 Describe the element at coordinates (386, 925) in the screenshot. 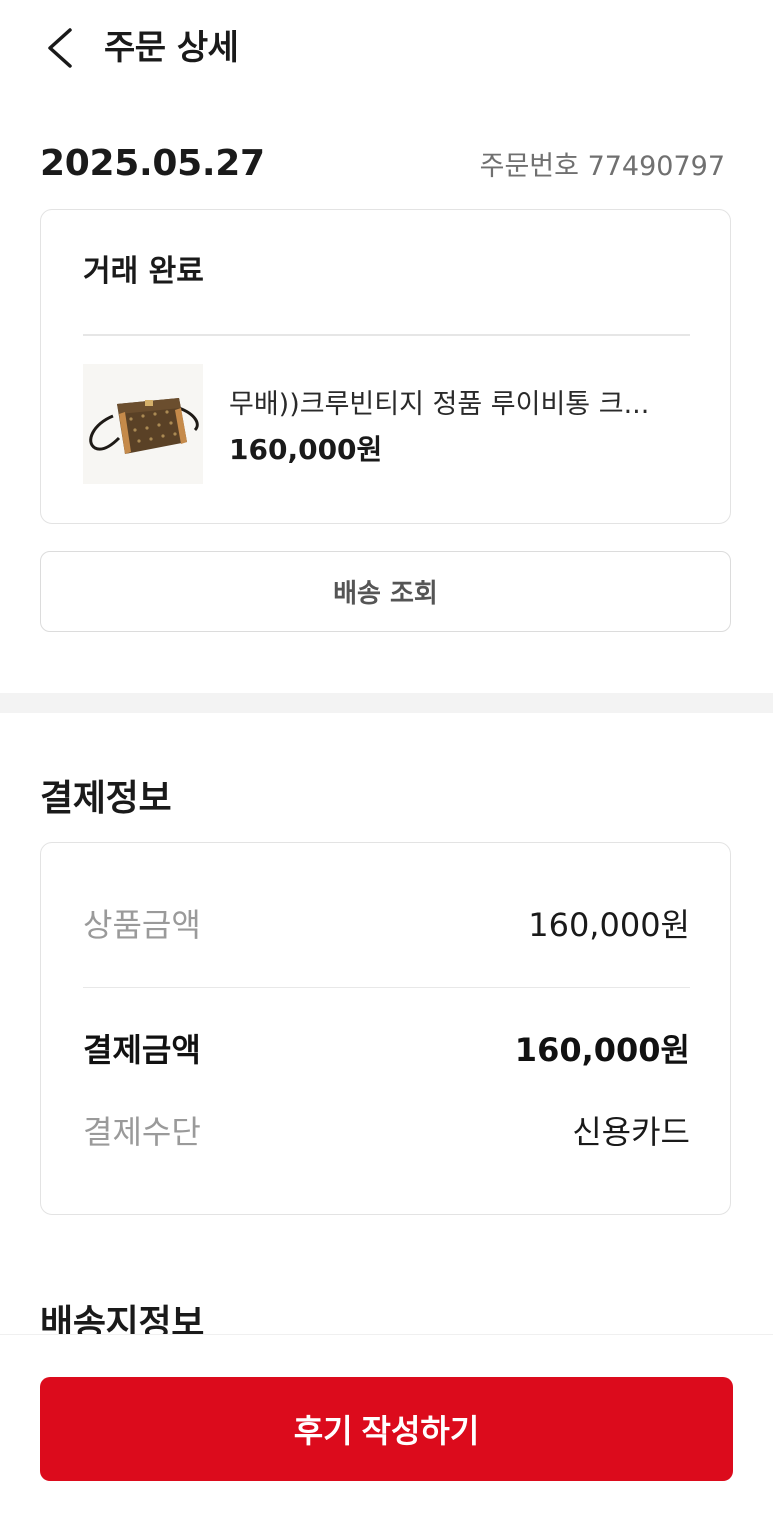

I see `payment-row-product-amount: 상품금액 160,000원` at that location.